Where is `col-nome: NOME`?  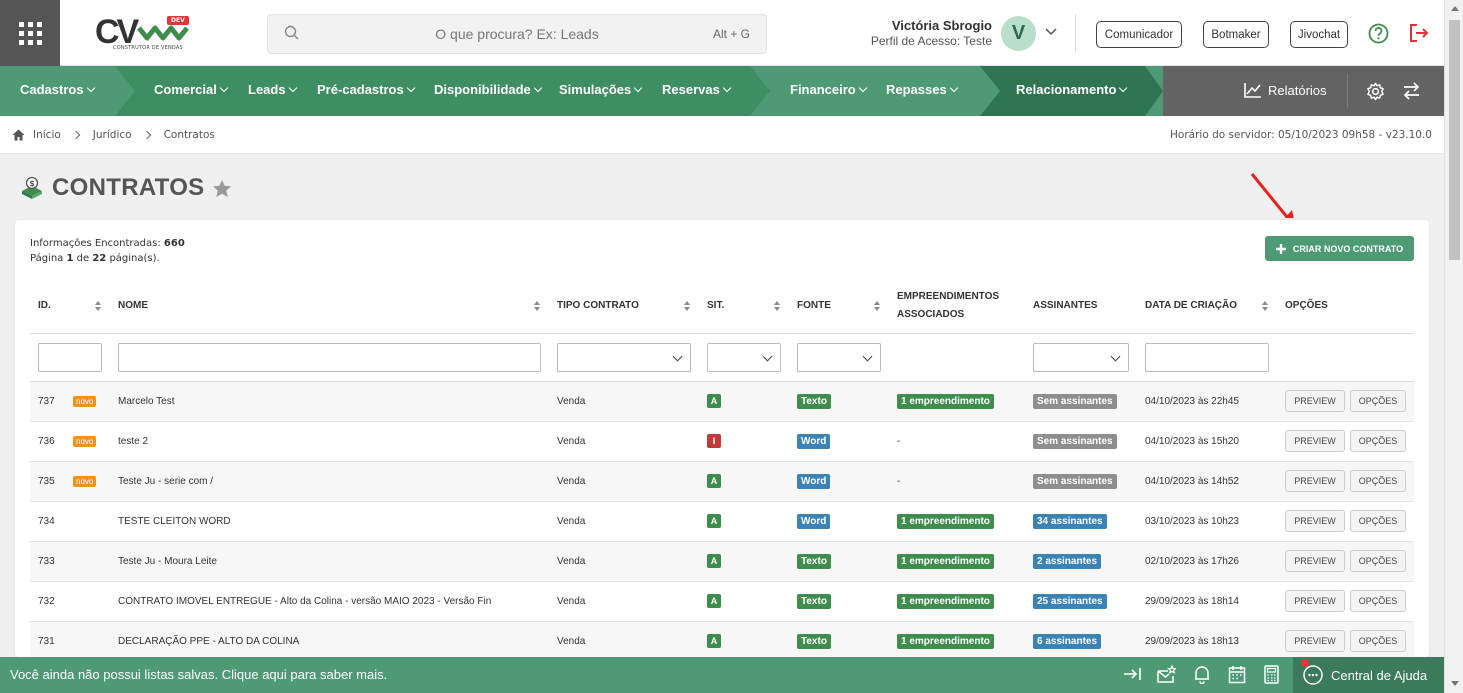 col-nome: NOME is located at coordinates (329, 307).